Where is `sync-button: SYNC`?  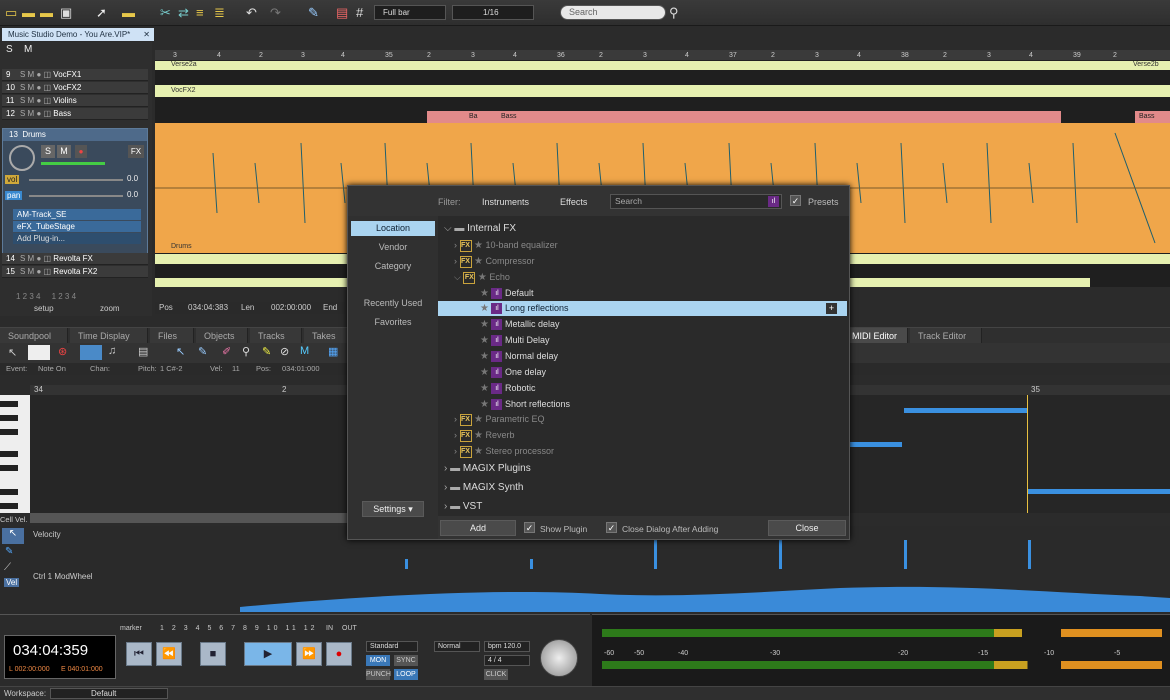
sync-button: SYNC is located at coordinates (406, 660).